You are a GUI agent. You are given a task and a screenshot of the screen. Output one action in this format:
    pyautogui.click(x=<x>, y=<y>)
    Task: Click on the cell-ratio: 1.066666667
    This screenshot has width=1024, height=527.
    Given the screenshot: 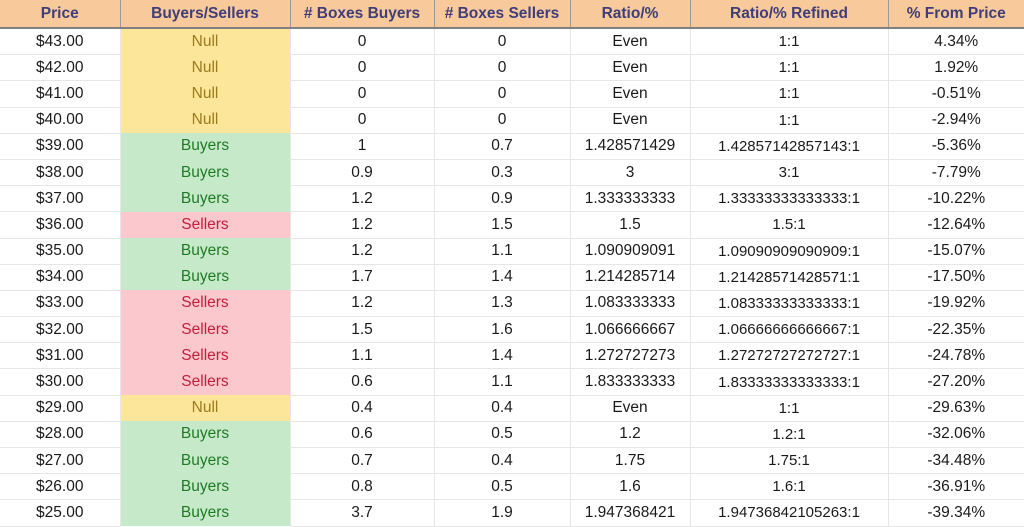 What is the action you would take?
    pyautogui.click(x=630, y=330)
    